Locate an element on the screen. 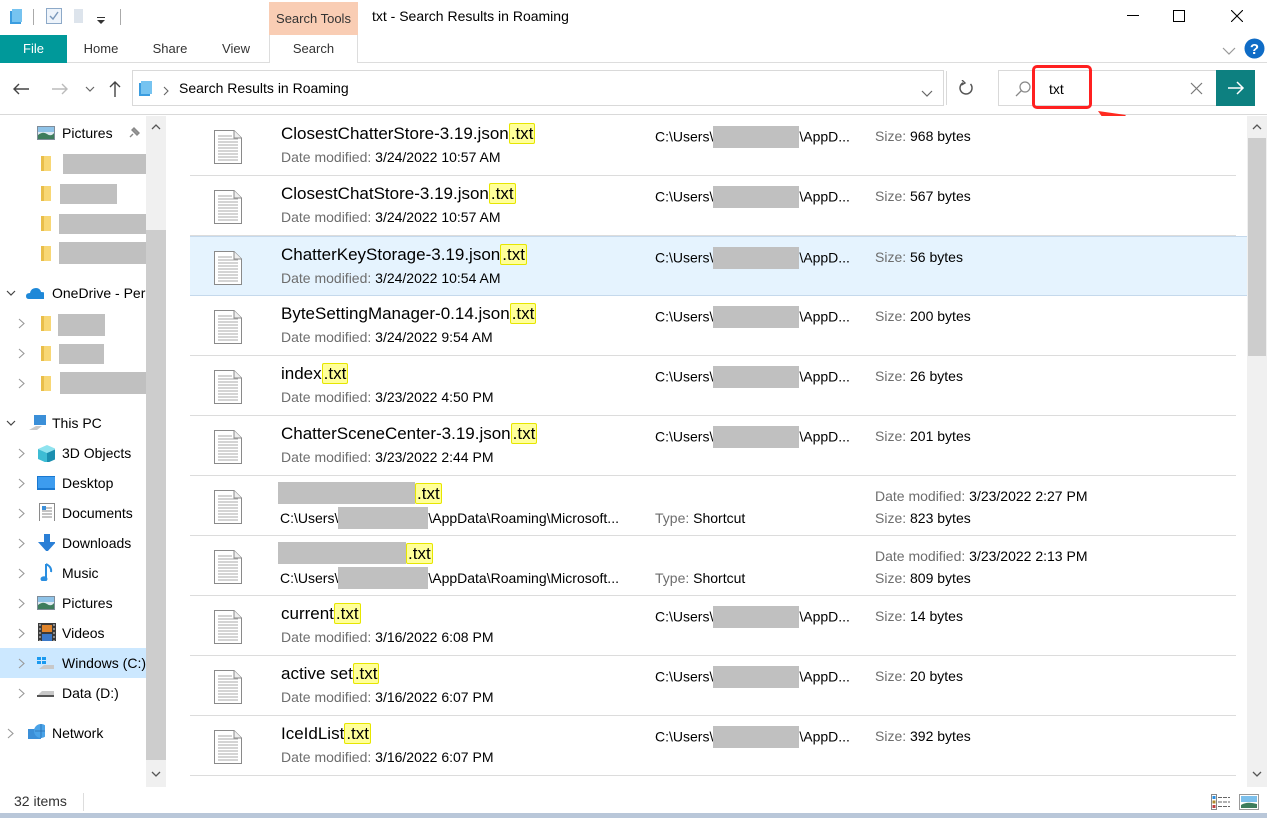  expand-ribbon-icon is located at coordinates (1229, 51).